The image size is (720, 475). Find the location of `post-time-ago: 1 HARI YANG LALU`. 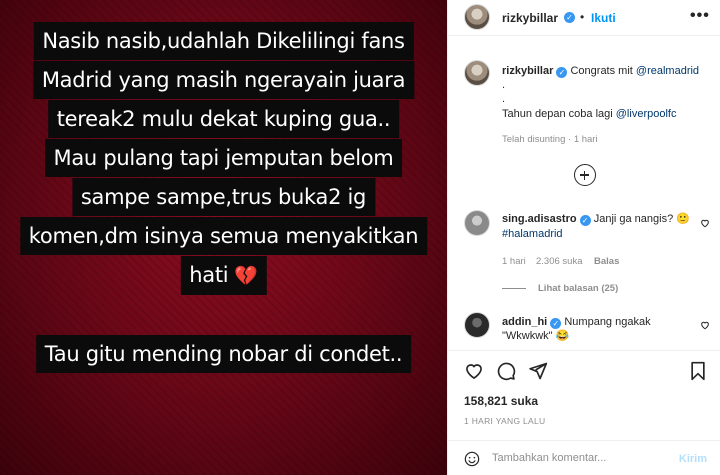

post-time-ago: 1 HARI YANG LALU is located at coordinates (505, 421).